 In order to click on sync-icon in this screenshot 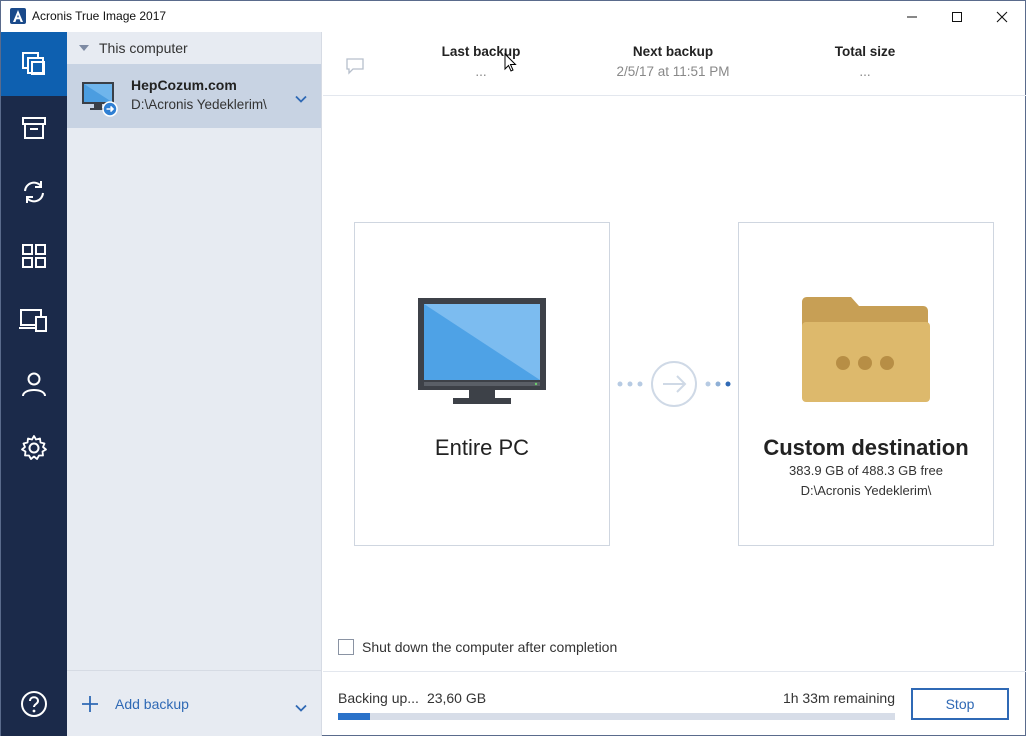, I will do `click(34, 192)`.